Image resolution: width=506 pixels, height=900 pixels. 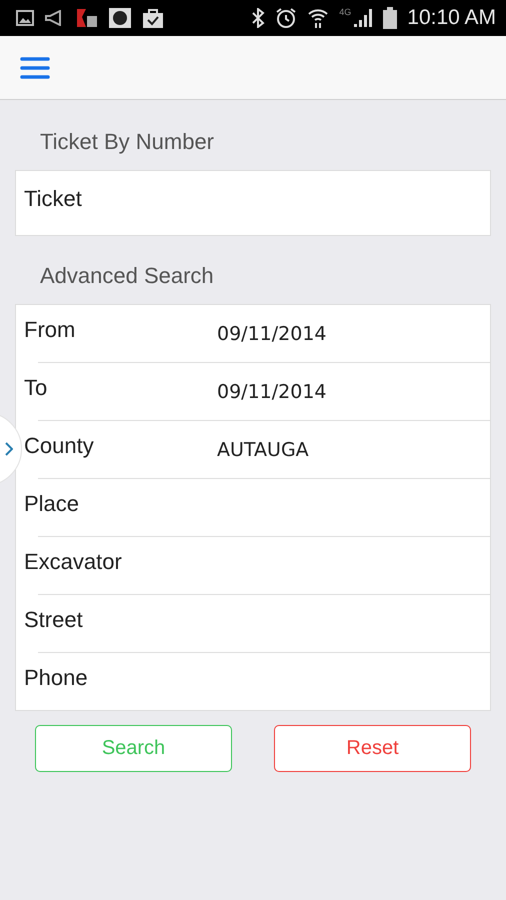 What do you see at coordinates (127, 142) in the screenshot?
I see `section-title: Ticket By Number` at bounding box center [127, 142].